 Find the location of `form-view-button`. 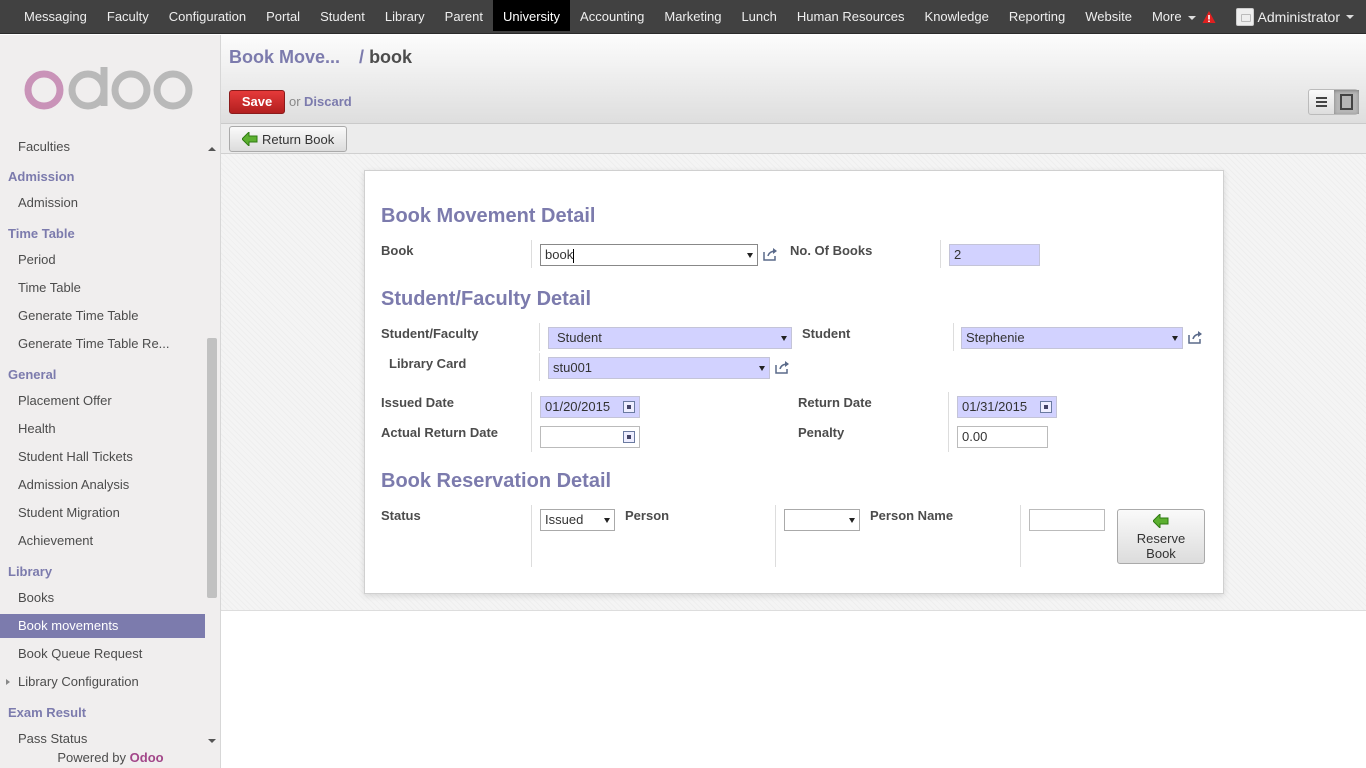

form-view-button is located at coordinates (1346, 102).